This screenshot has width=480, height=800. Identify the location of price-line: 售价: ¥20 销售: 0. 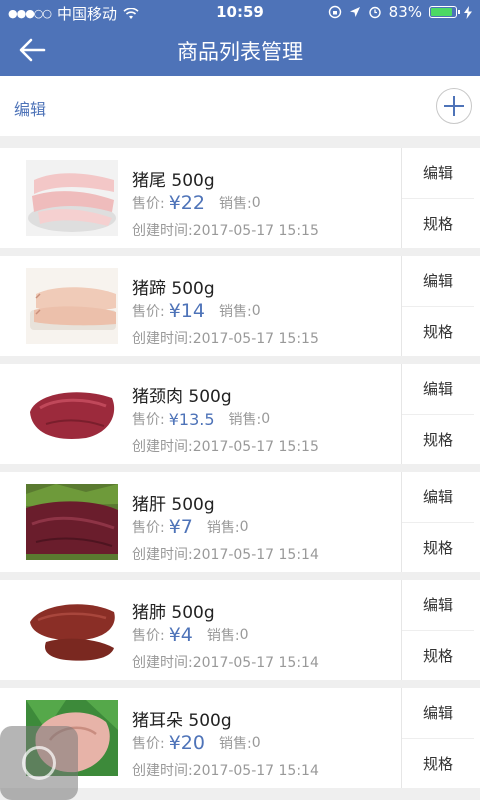
(196, 743).